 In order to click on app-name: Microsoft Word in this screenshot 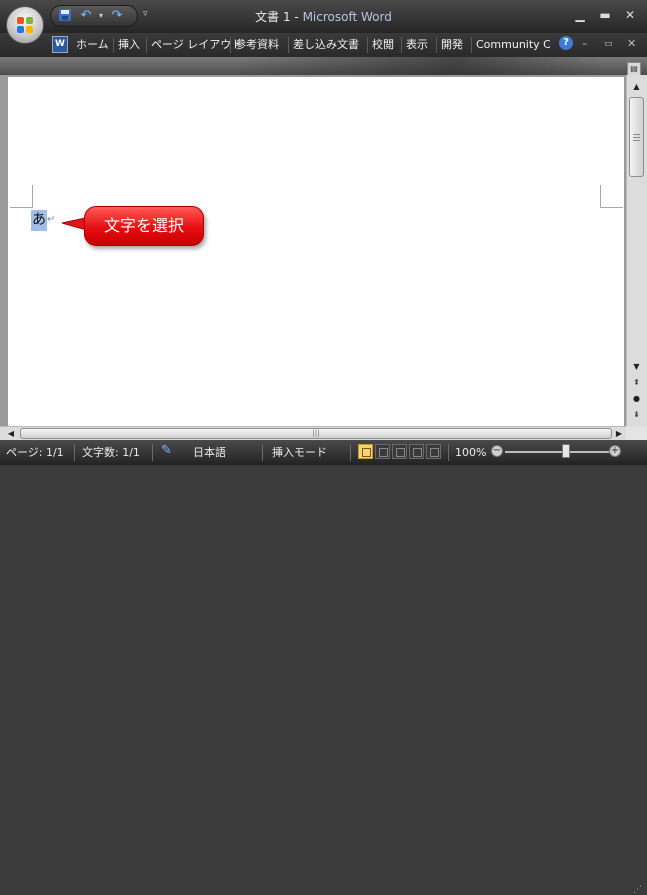, I will do `click(347, 17)`.